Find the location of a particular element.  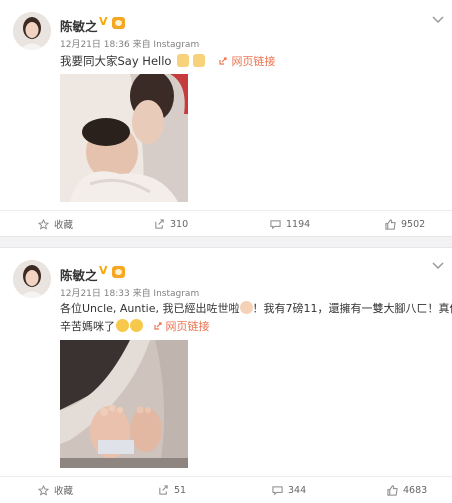

post-action-bar: 收藏 51 344 4683 is located at coordinates (226, 489).